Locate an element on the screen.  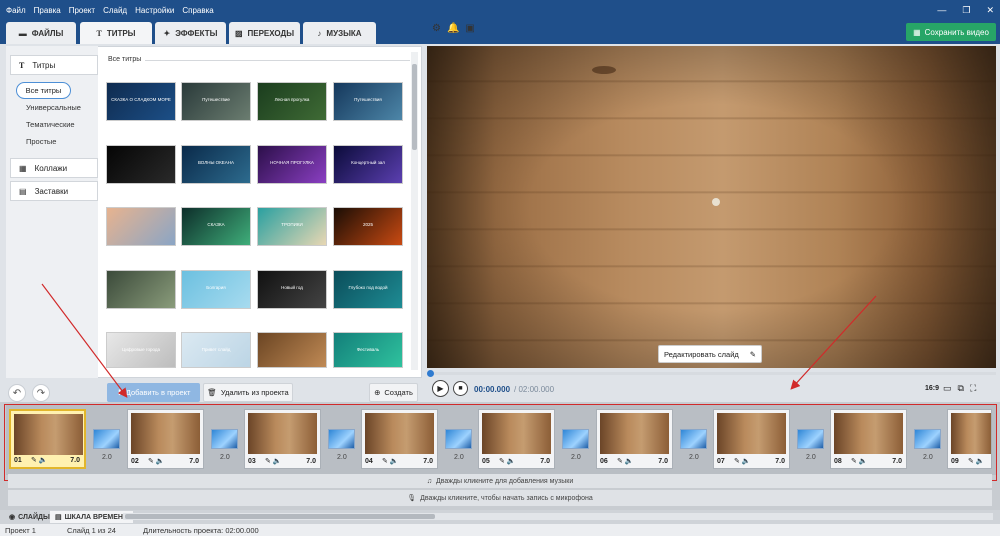
title-thumbnail: Привет слайд is located at coordinates (216, 350).